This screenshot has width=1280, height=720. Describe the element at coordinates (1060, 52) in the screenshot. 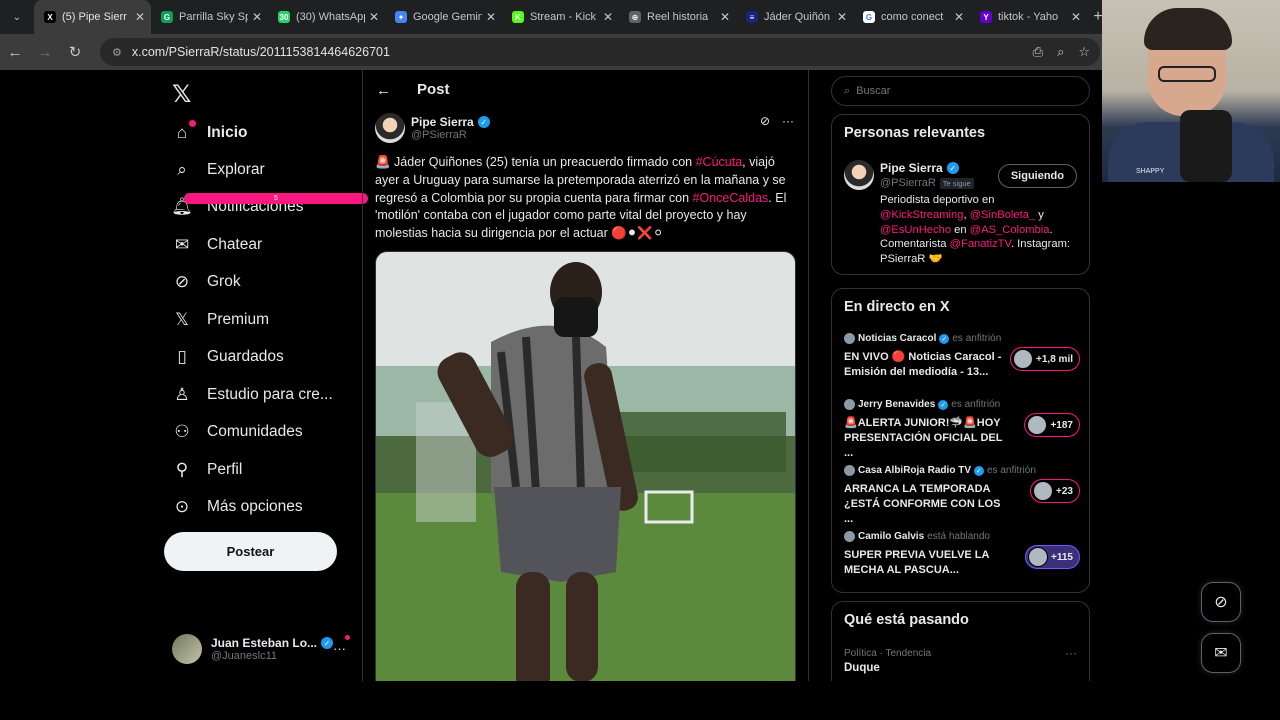

I see `zoom-icon: ⌕` at that location.